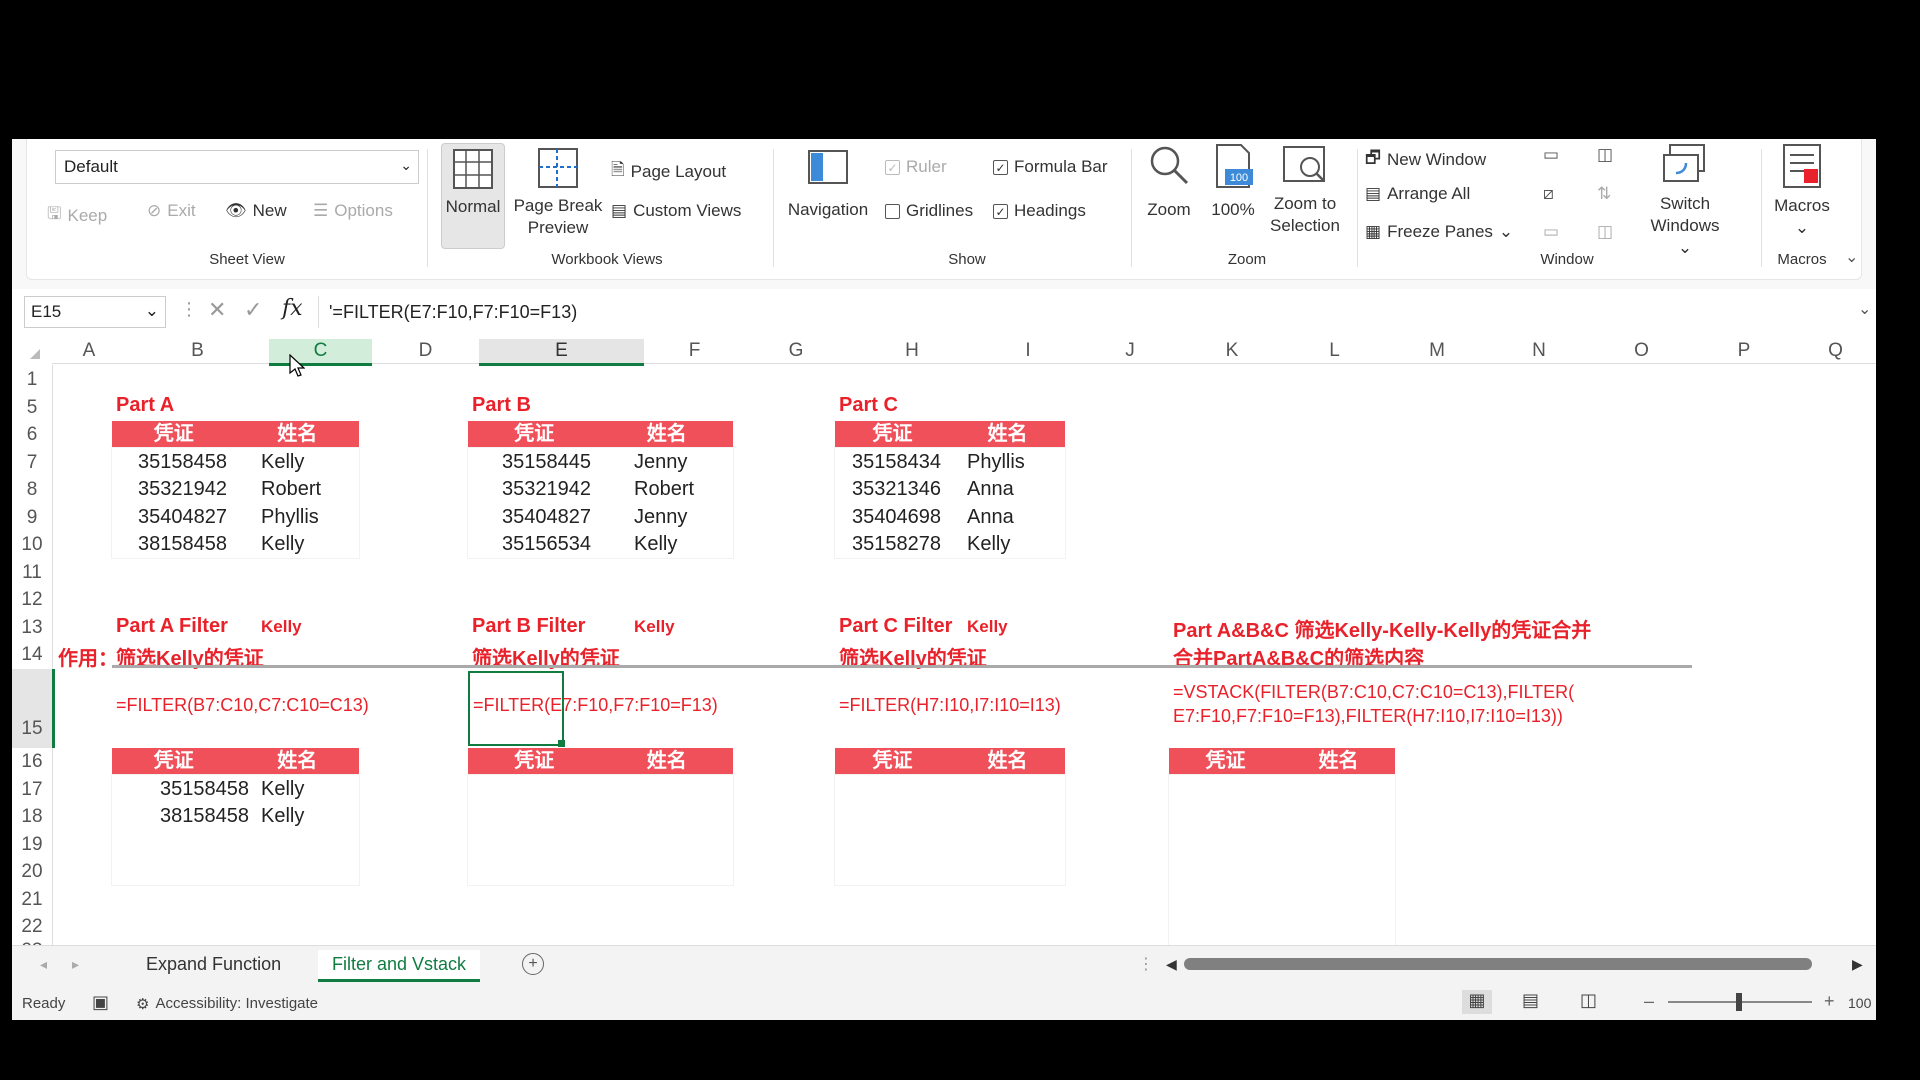 The width and height of the screenshot is (1920, 1080). Describe the element at coordinates (32, 517) in the screenshot. I see `row-header: 9` at that location.